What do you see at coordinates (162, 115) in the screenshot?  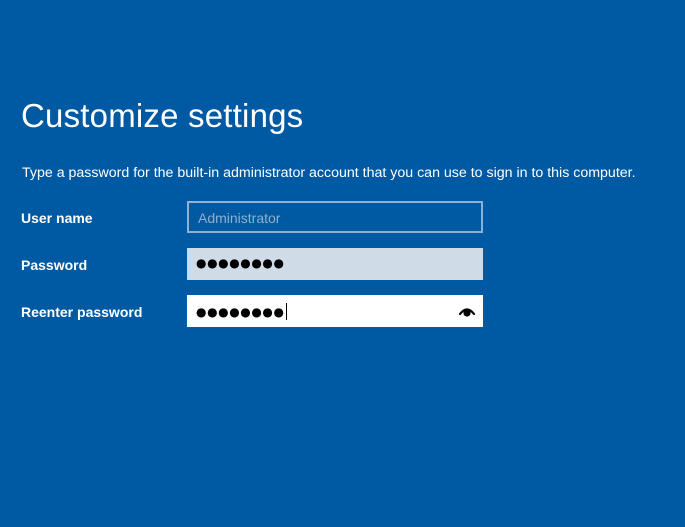 I see `page-title: Customize settings` at bounding box center [162, 115].